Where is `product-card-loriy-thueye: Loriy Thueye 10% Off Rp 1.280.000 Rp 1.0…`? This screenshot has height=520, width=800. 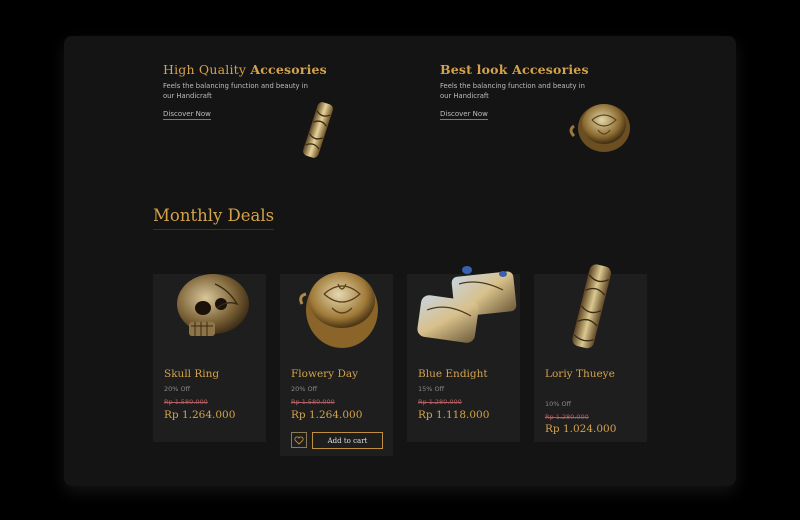
product-card-loriy-thueye: Loriy Thueye 10% Off Rp 1.280.000 Rp 1.0… is located at coordinates (590, 353).